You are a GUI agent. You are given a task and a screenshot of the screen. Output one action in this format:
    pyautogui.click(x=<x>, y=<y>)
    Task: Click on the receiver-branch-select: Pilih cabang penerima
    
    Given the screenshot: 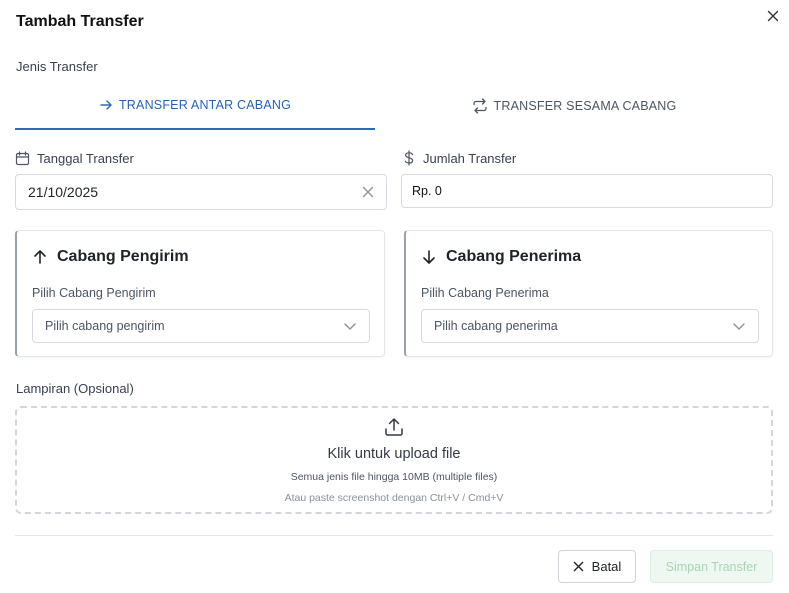 What is the action you would take?
    pyautogui.click(x=590, y=326)
    